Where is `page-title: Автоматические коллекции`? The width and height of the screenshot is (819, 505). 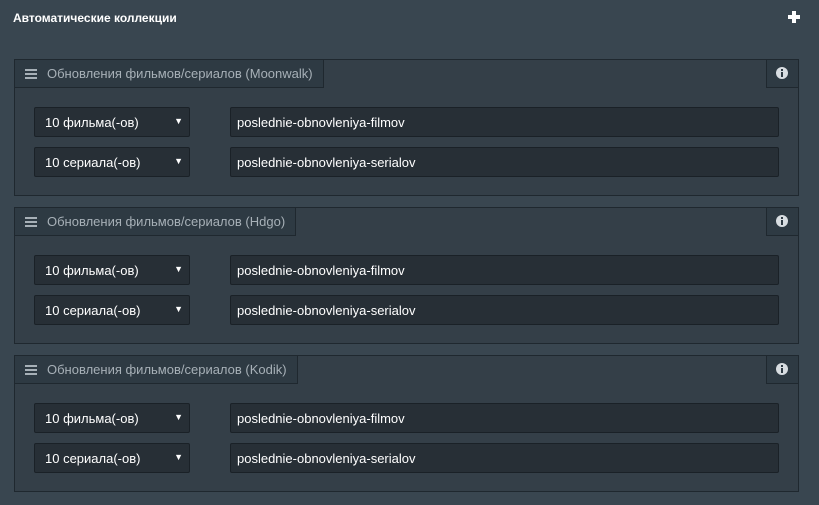 page-title: Автоматические коллекции is located at coordinates (95, 18).